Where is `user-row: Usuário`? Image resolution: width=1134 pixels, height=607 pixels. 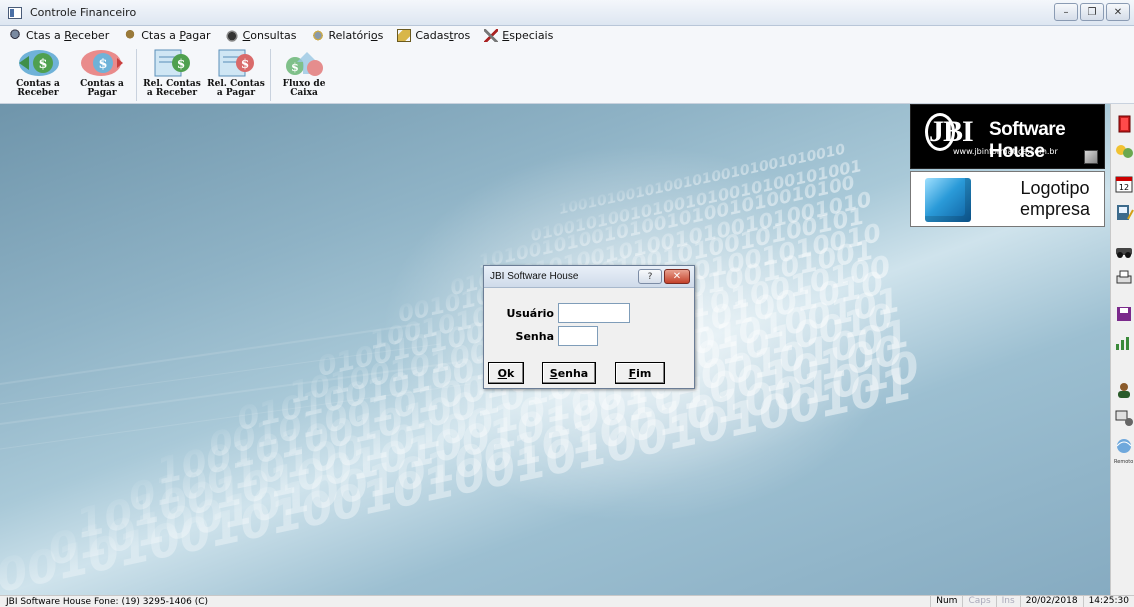 user-row: Usuário is located at coordinates (563, 313).